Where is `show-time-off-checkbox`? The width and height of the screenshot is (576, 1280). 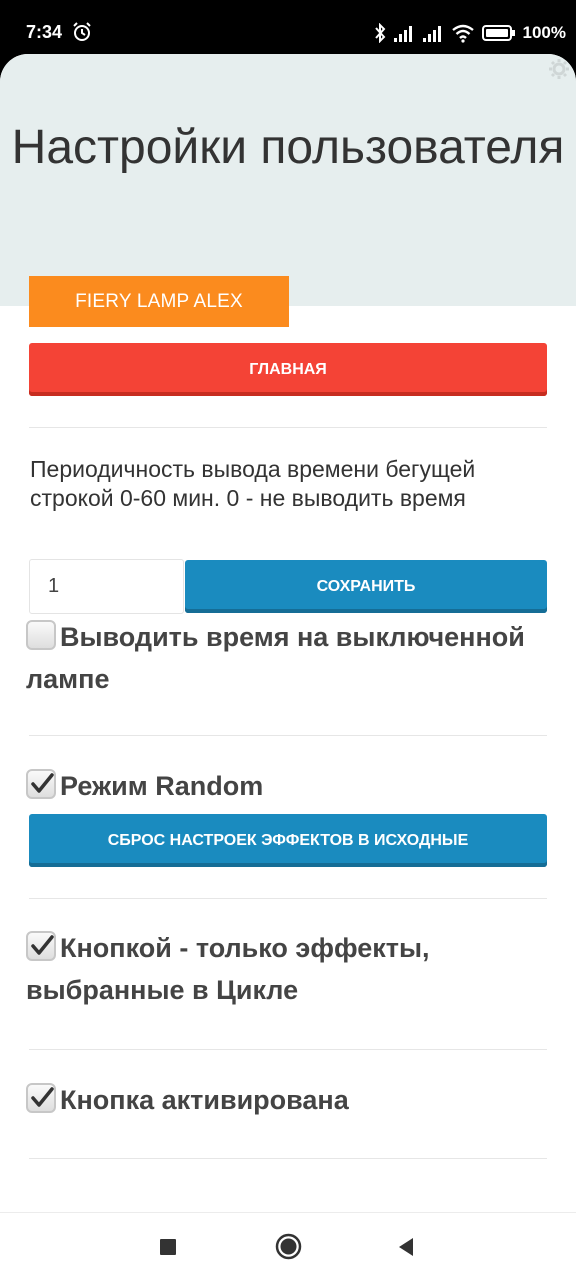 show-time-off-checkbox is located at coordinates (41, 635).